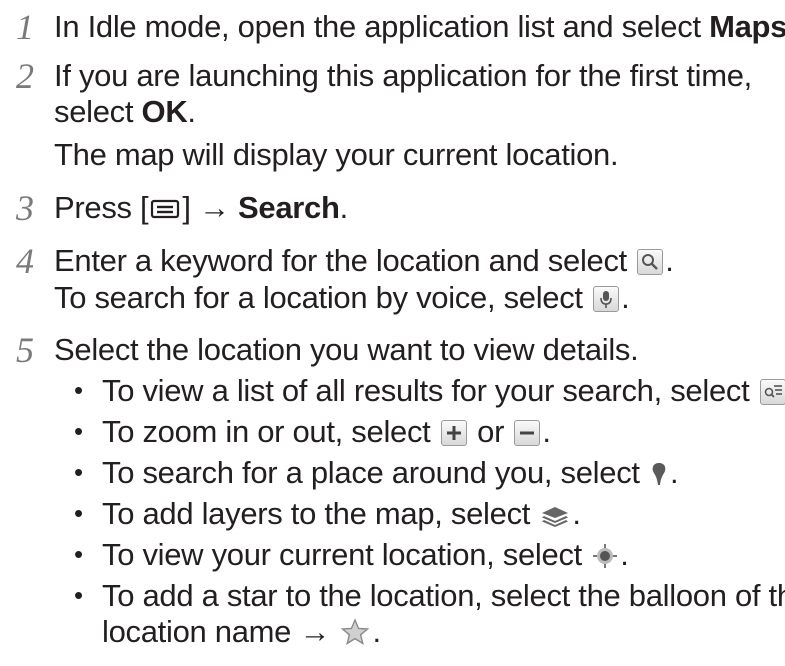 The height and width of the screenshot is (666, 785). What do you see at coordinates (355, 632) in the screenshot?
I see `star-icon` at bounding box center [355, 632].